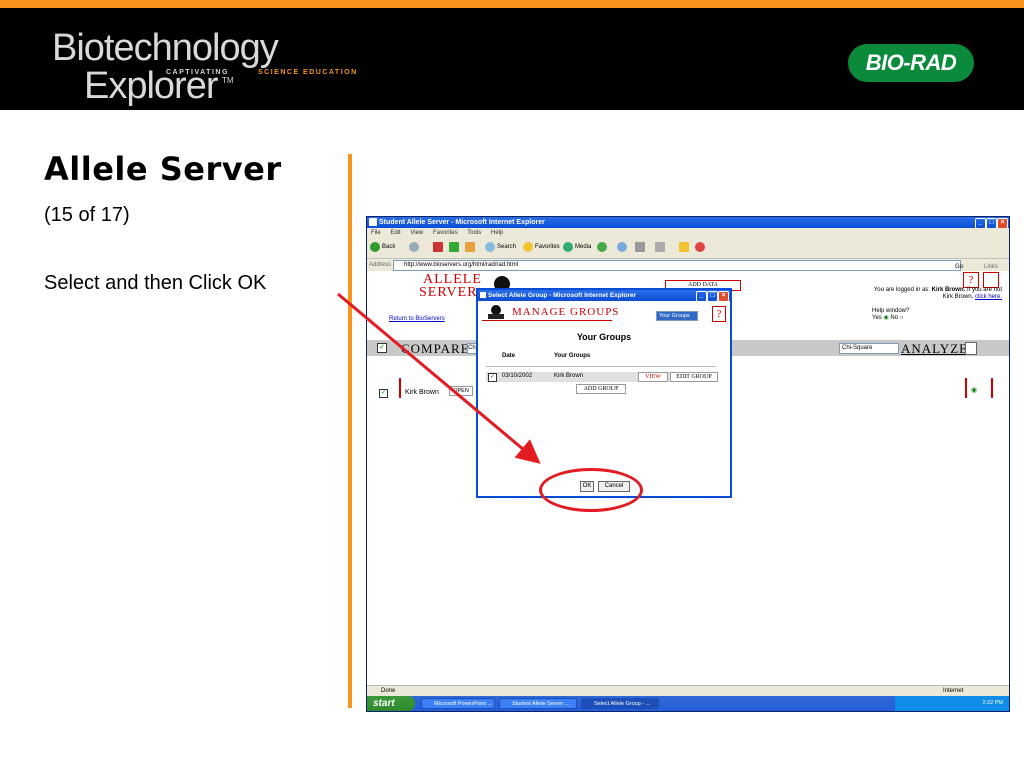 This screenshot has height=768, width=1024. Describe the element at coordinates (439, 378) in the screenshot. I see `annotation-arrow` at that location.